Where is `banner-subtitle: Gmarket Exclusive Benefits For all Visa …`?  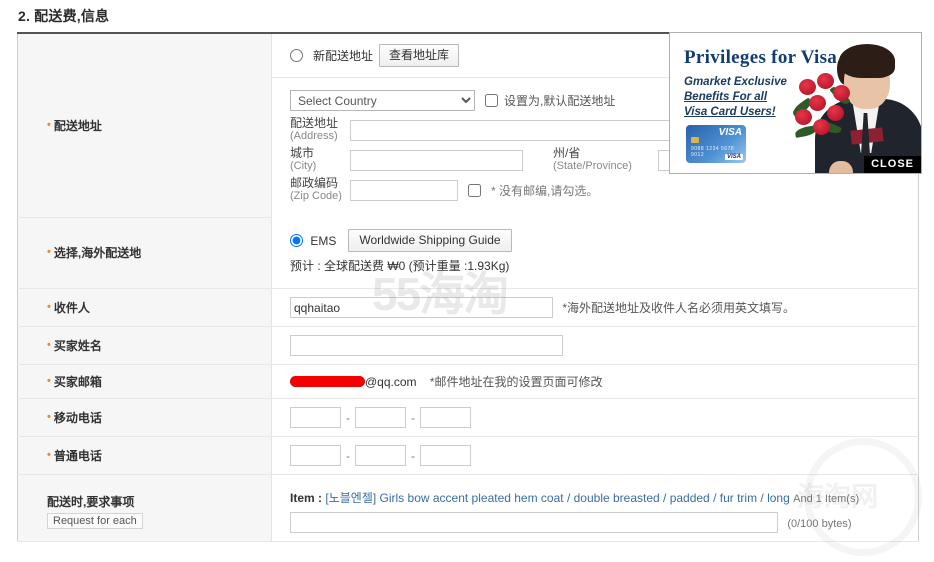 banner-subtitle: Gmarket Exclusive Benefits For all Visa … is located at coordinates (735, 97).